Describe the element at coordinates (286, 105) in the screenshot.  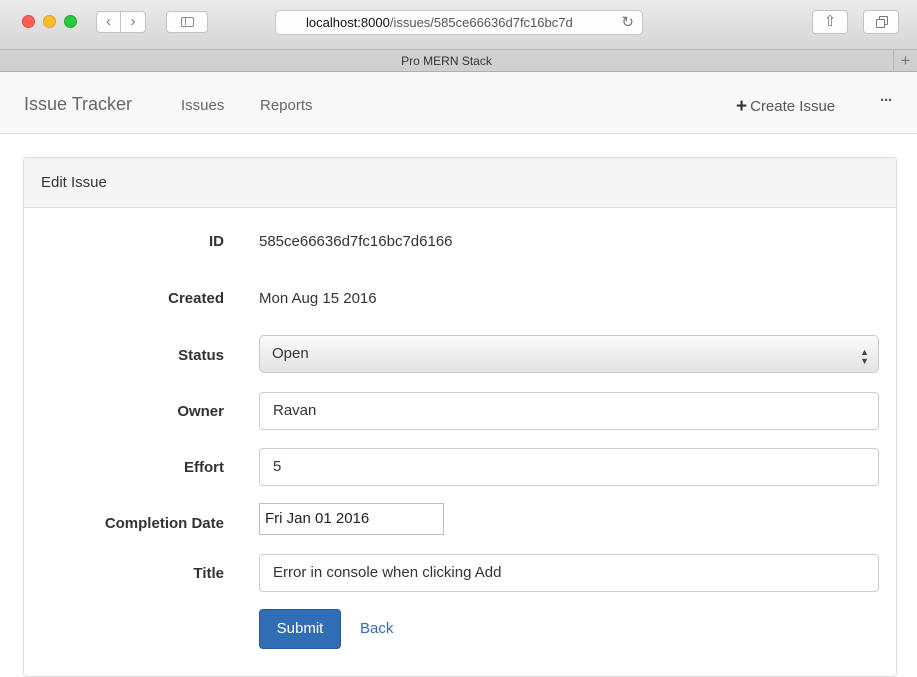
I see `nav-link-reports: Reports` at that location.